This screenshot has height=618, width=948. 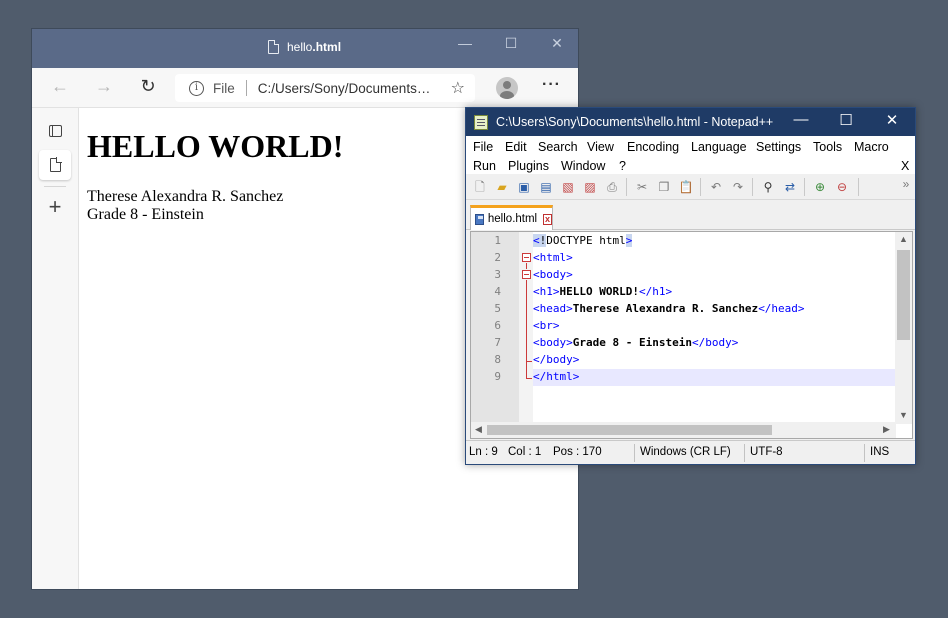 I want to click on menu-language: Language, so click(x=719, y=147).